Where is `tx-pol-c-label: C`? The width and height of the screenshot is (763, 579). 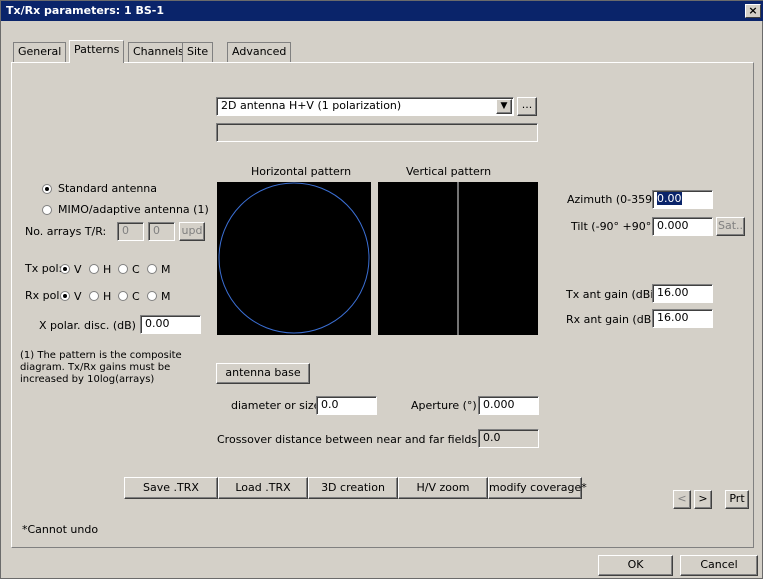
tx-pol-c-label: C is located at coordinates (136, 269).